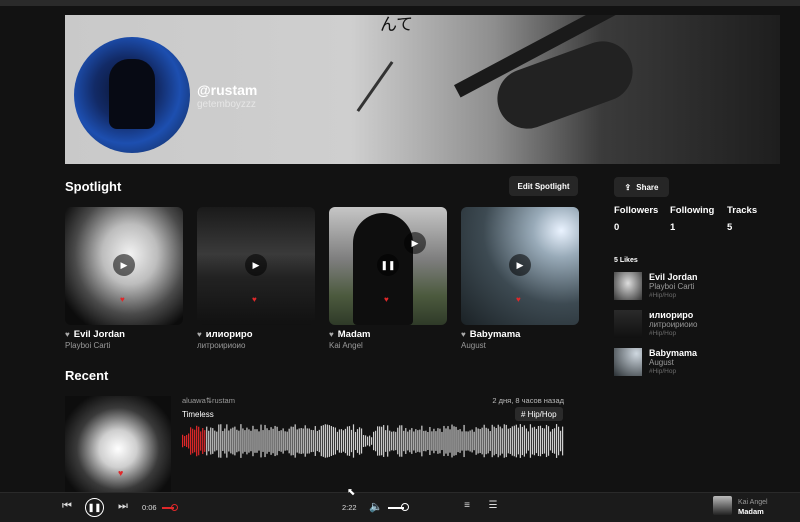 The image size is (800, 522). I want to click on banner-glyph: んて, so click(397, 25).